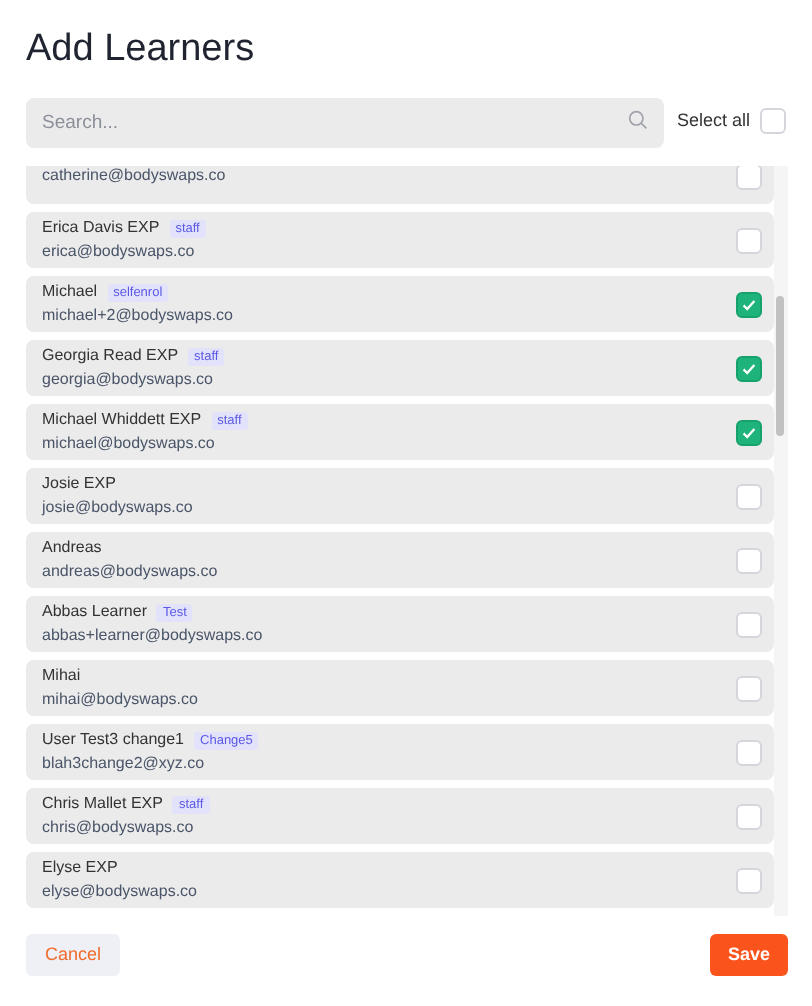  Describe the element at coordinates (101, 228) in the screenshot. I see `learner-name: Erica Davis EXP` at that location.